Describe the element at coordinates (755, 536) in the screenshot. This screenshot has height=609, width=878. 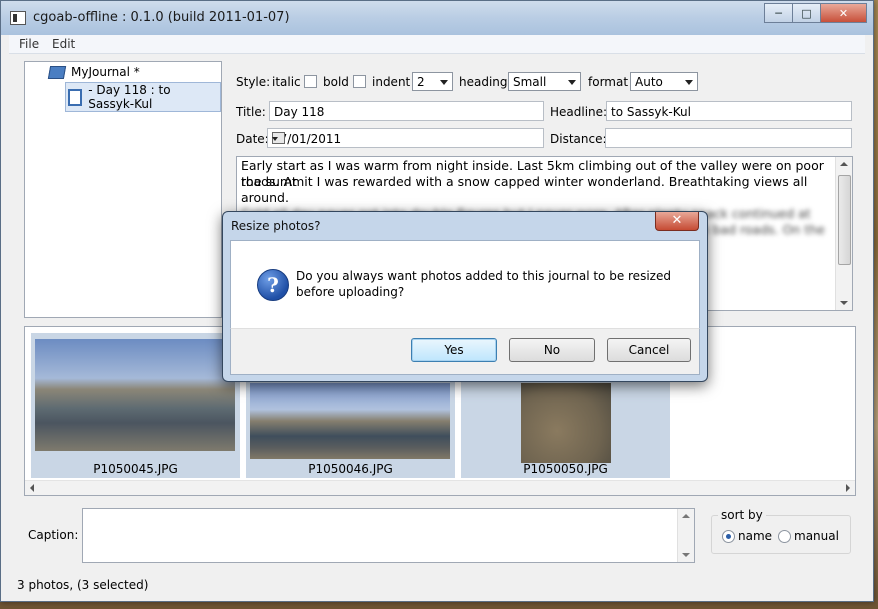
I see `sort-name-label: name` at that location.